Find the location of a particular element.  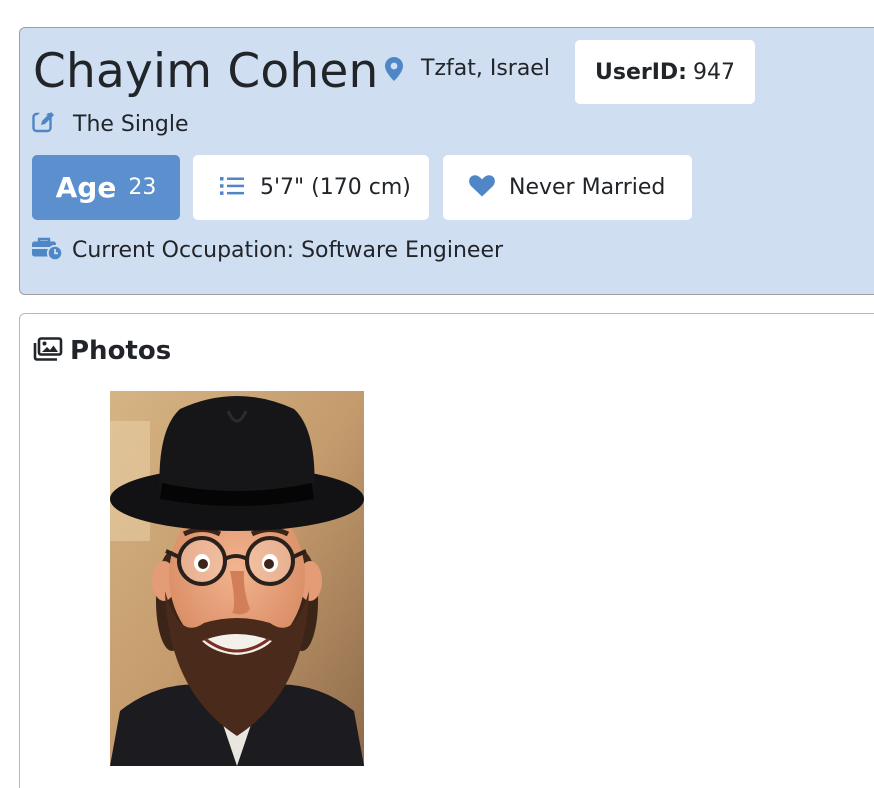

location: Tzfat, Israel is located at coordinates (467, 69).